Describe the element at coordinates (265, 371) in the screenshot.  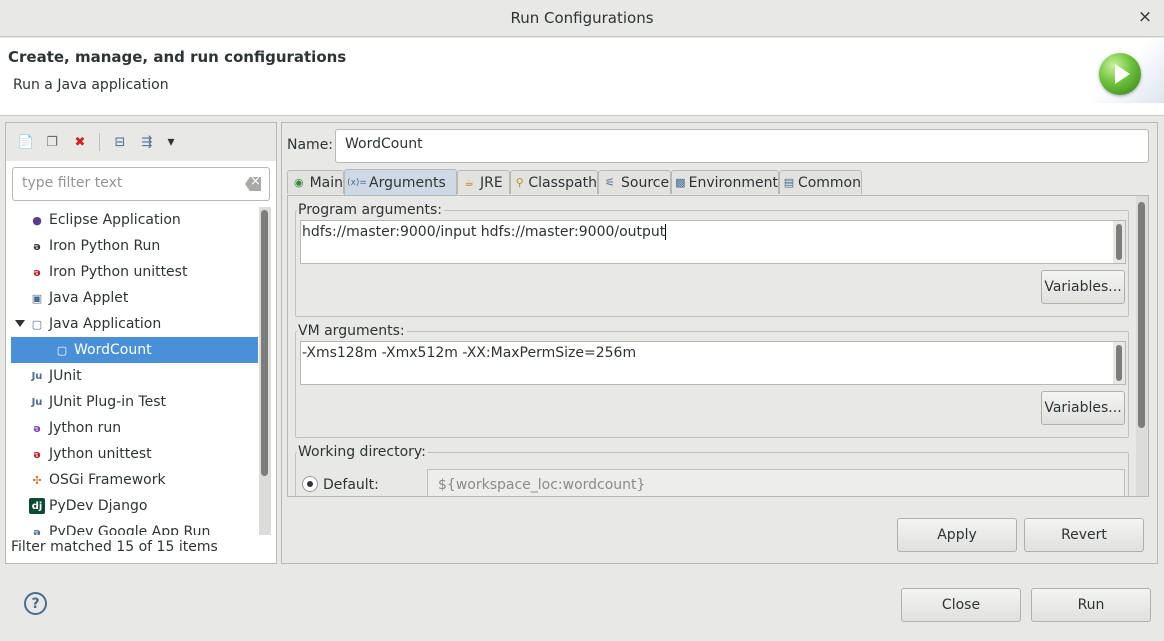
I see `tree-scrollbar` at that location.